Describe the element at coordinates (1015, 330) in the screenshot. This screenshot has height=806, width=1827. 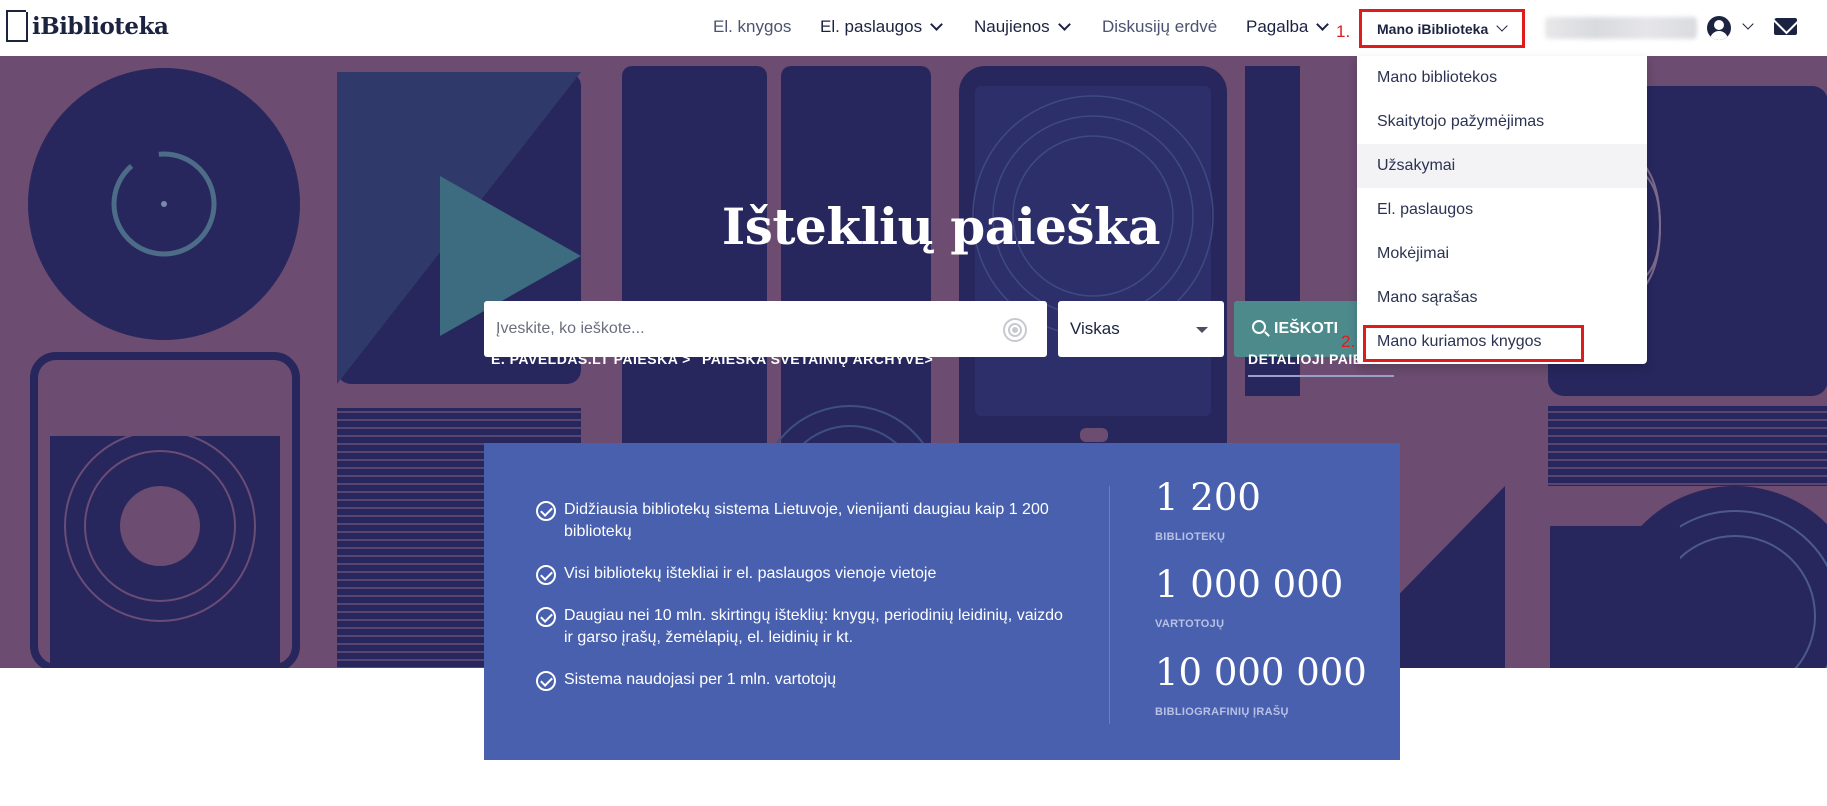
I see `target-icon` at that location.